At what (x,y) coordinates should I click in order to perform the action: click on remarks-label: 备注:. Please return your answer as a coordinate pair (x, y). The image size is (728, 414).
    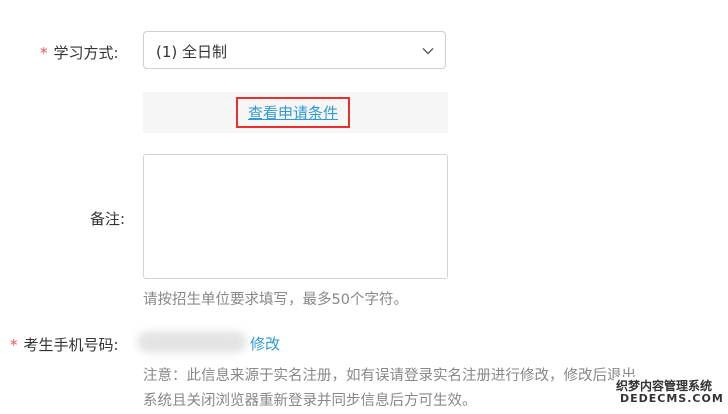
    Looking at the image, I should click on (108, 219).